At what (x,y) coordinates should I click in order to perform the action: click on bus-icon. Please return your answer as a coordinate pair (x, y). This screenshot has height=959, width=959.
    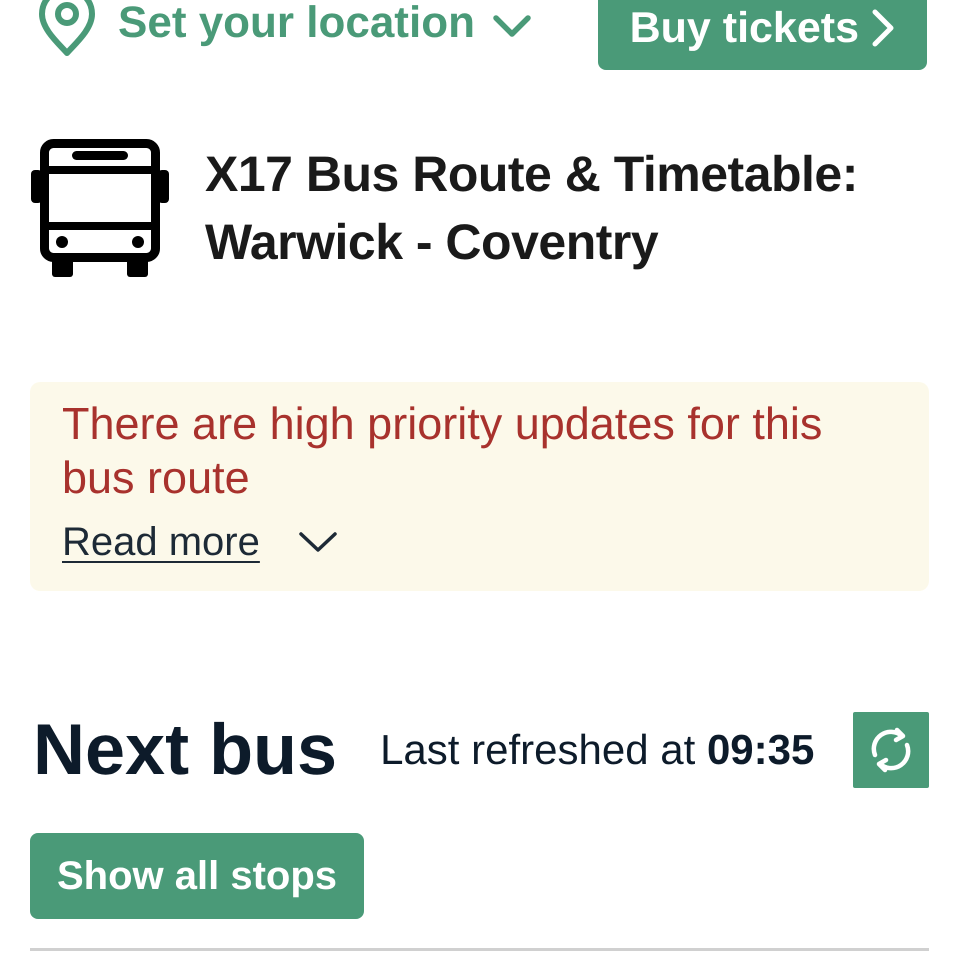
    Looking at the image, I should click on (100, 208).